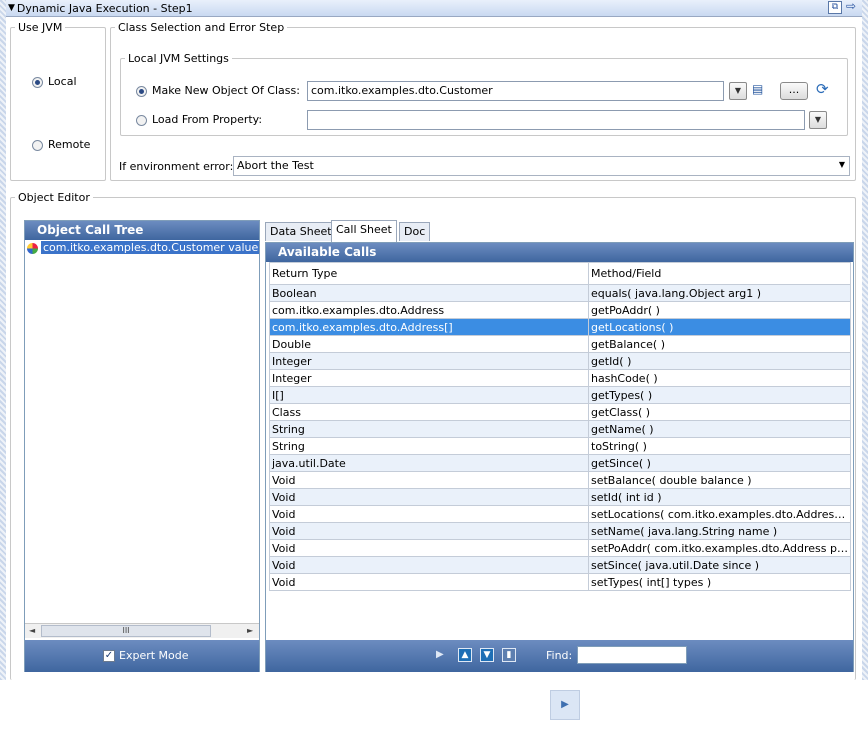 Image resolution: width=868 pixels, height=733 pixels. What do you see at coordinates (37, 145) in the screenshot?
I see `remote-radio-indicator` at bounding box center [37, 145].